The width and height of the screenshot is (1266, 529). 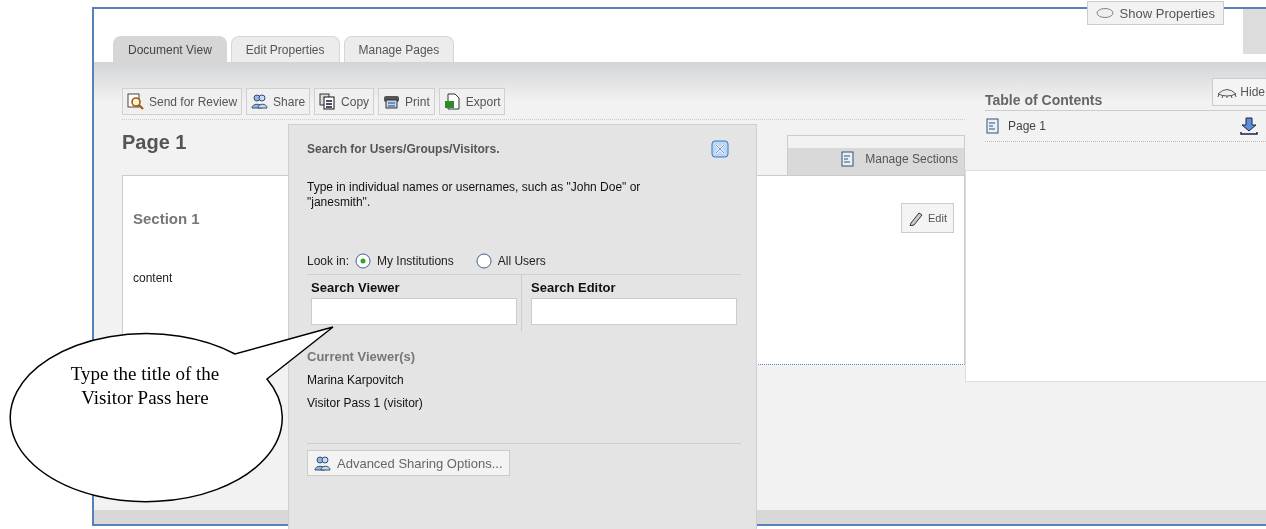 I want to click on toc-item: Page 1, so click(x=1120, y=126).